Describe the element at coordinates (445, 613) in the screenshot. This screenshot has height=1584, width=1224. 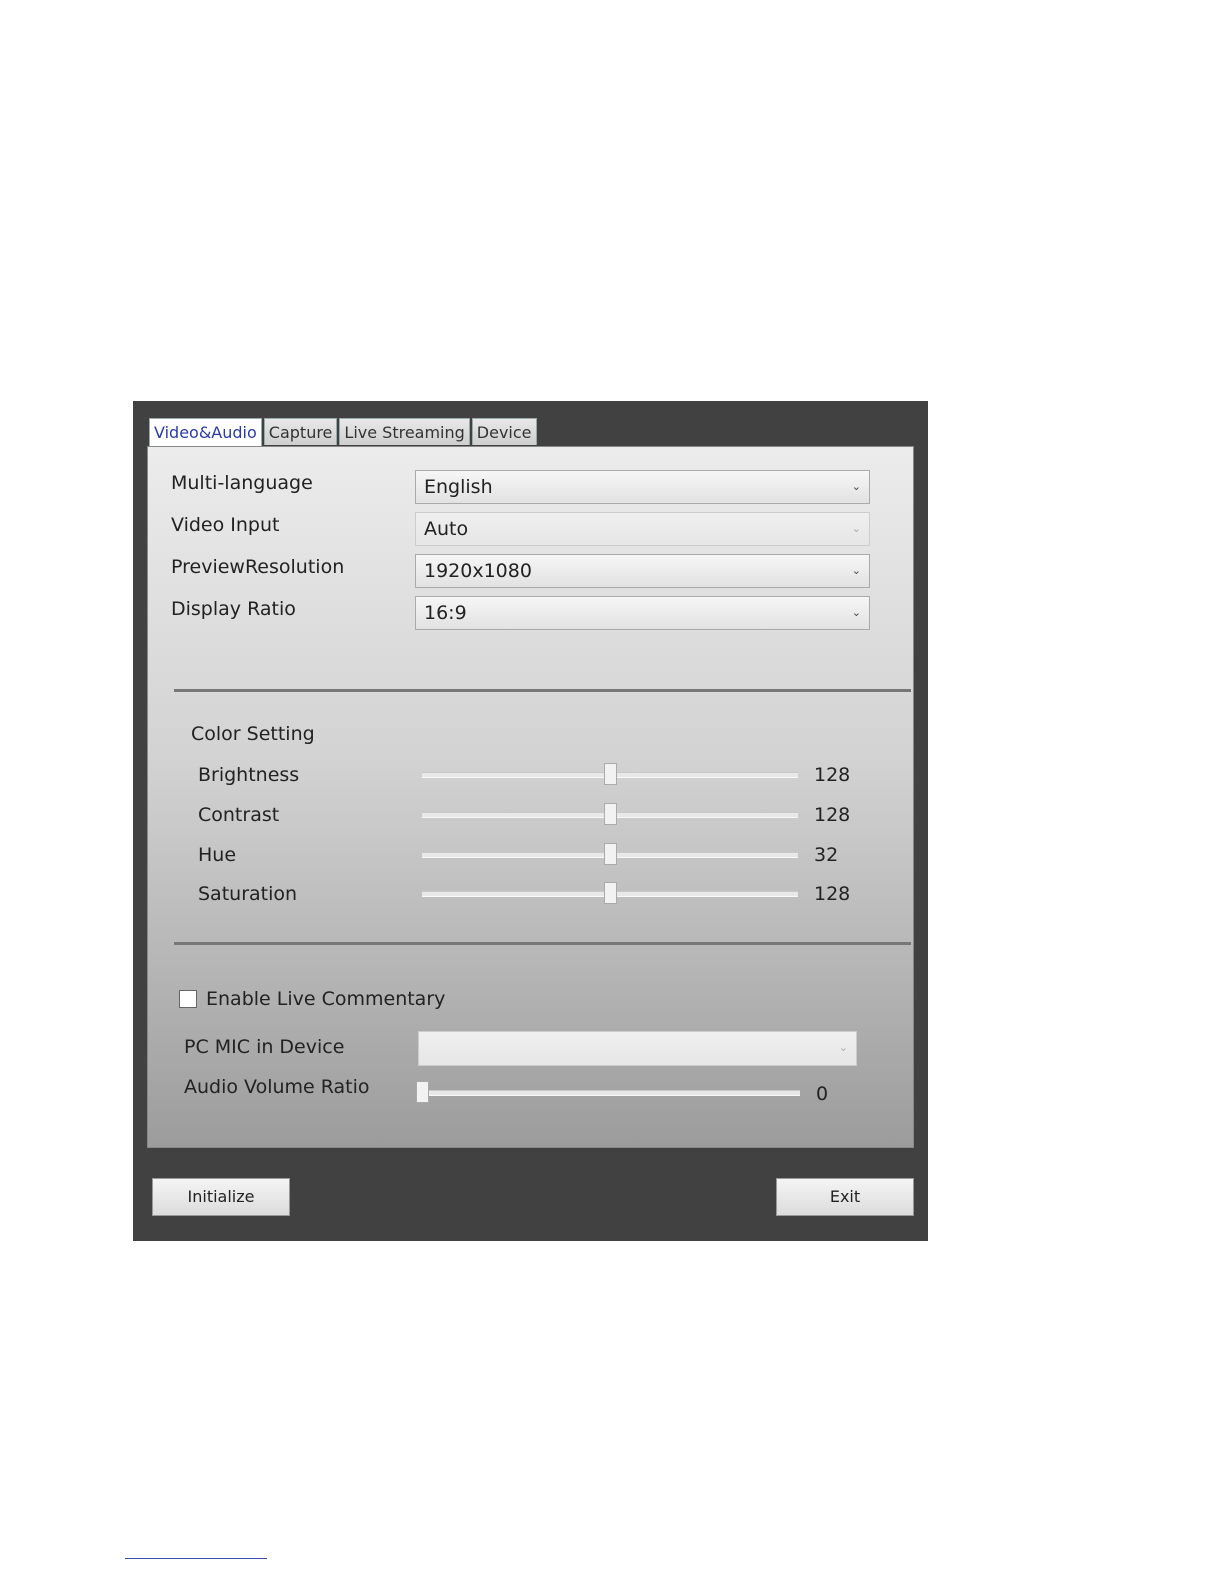
I see `display-ratio-value: 16:9` at that location.